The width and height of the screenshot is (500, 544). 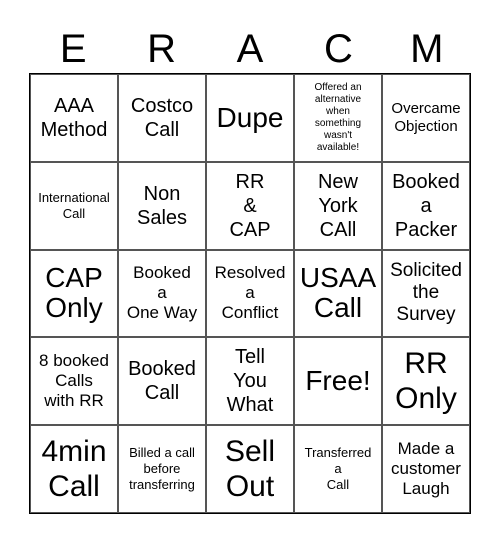 I want to click on cell-text: Made a customer Laugh, so click(x=426, y=469).